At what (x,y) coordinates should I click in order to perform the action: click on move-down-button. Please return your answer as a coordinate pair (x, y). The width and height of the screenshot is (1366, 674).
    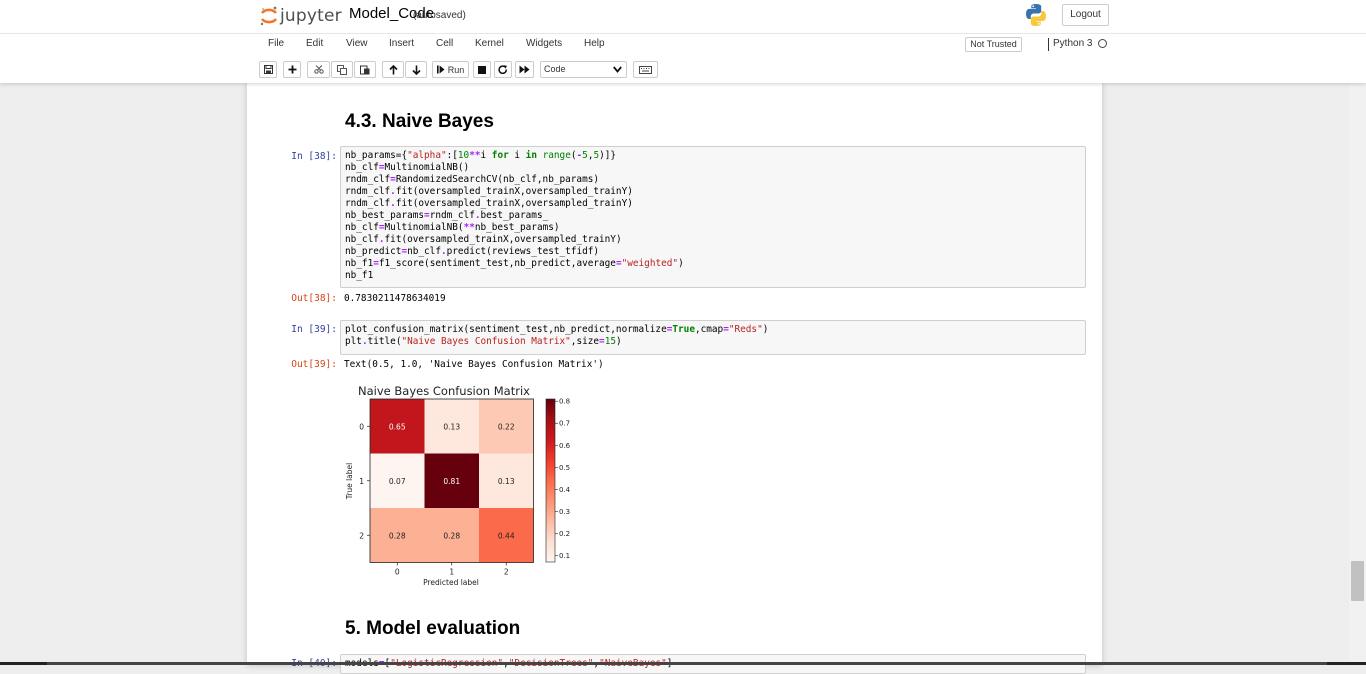
    Looking at the image, I should click on (416, 69).